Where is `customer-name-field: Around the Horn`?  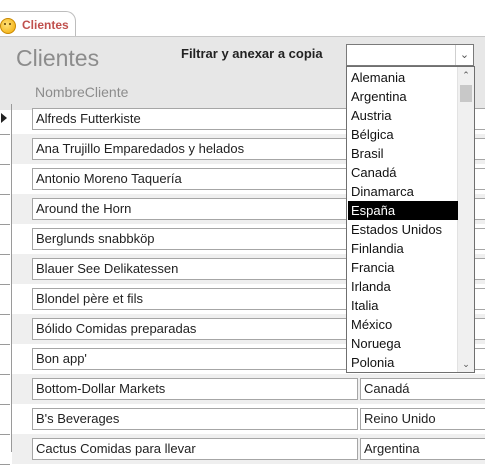 customer-name-field: Around the Horn is located at coordinates (195, 209).